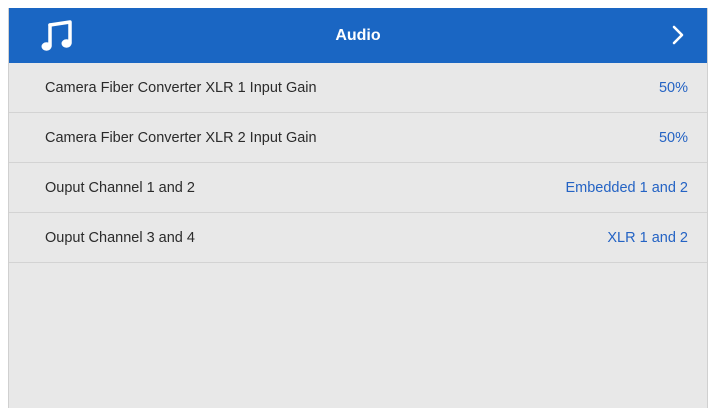 This screenshot has height=408, width=715. Describe the element at coordinates (647, 238) in the screenshot. I see `setting-value: XLR 1 and 2` at that location.